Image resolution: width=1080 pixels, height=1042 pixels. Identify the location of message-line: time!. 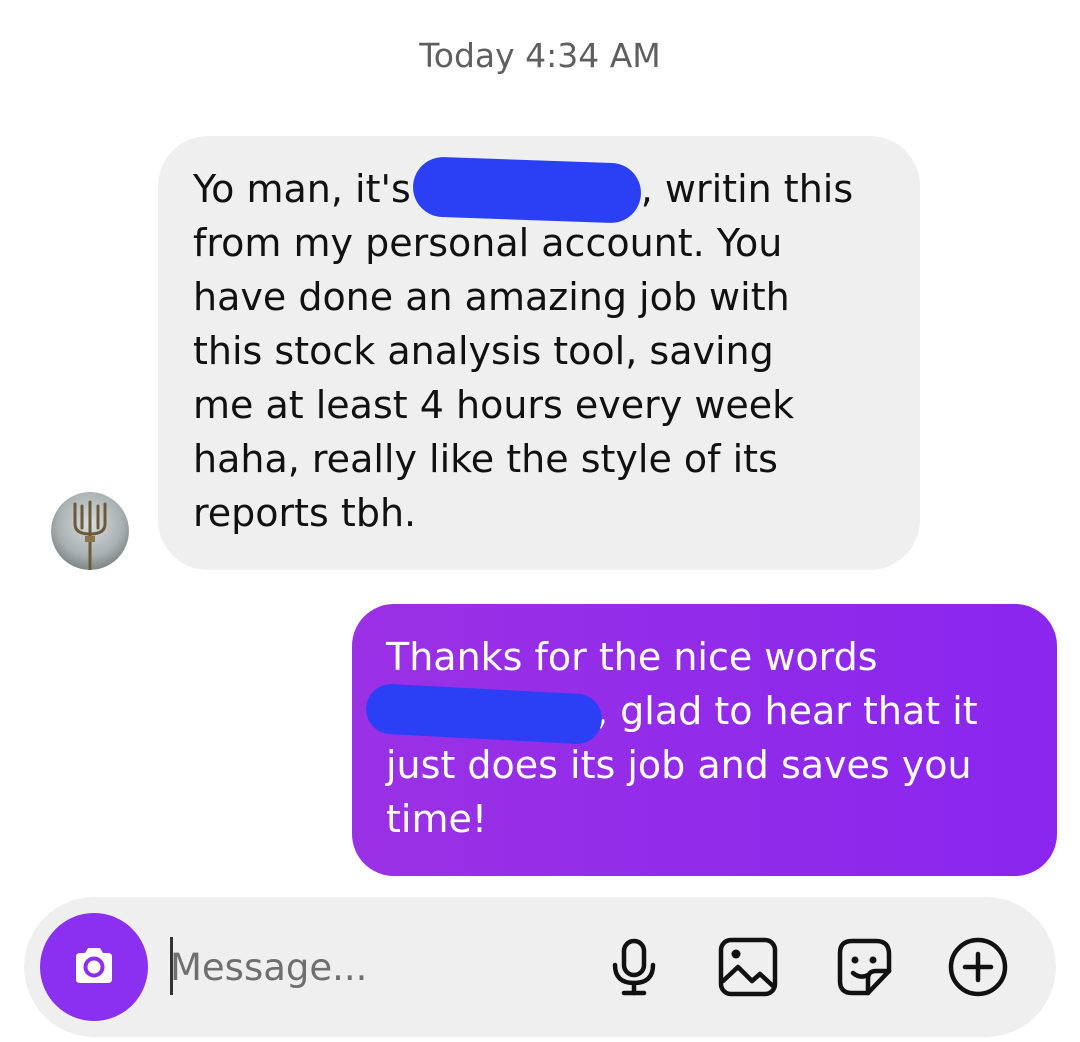
(437, 819).